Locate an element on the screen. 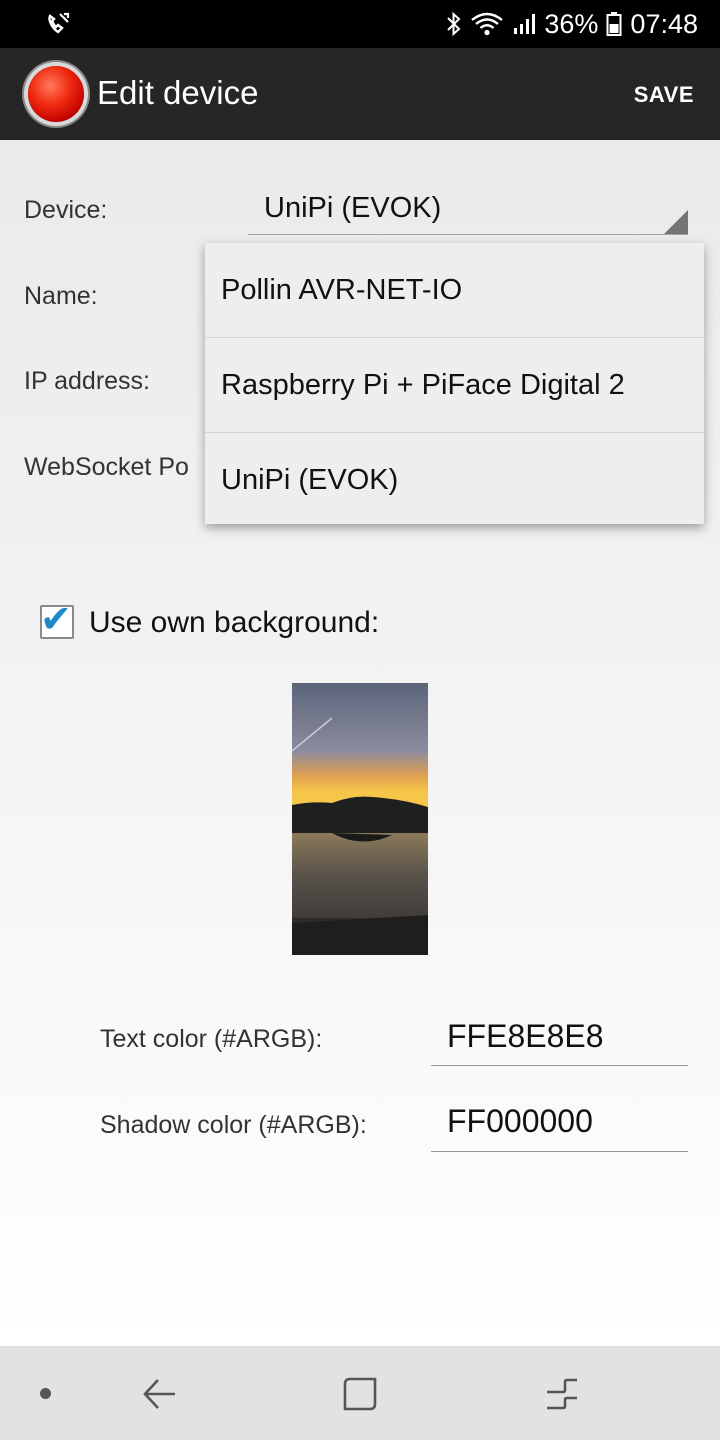 The image size is (720, 1440). dot-icon is located at coordinates (45, 1393).